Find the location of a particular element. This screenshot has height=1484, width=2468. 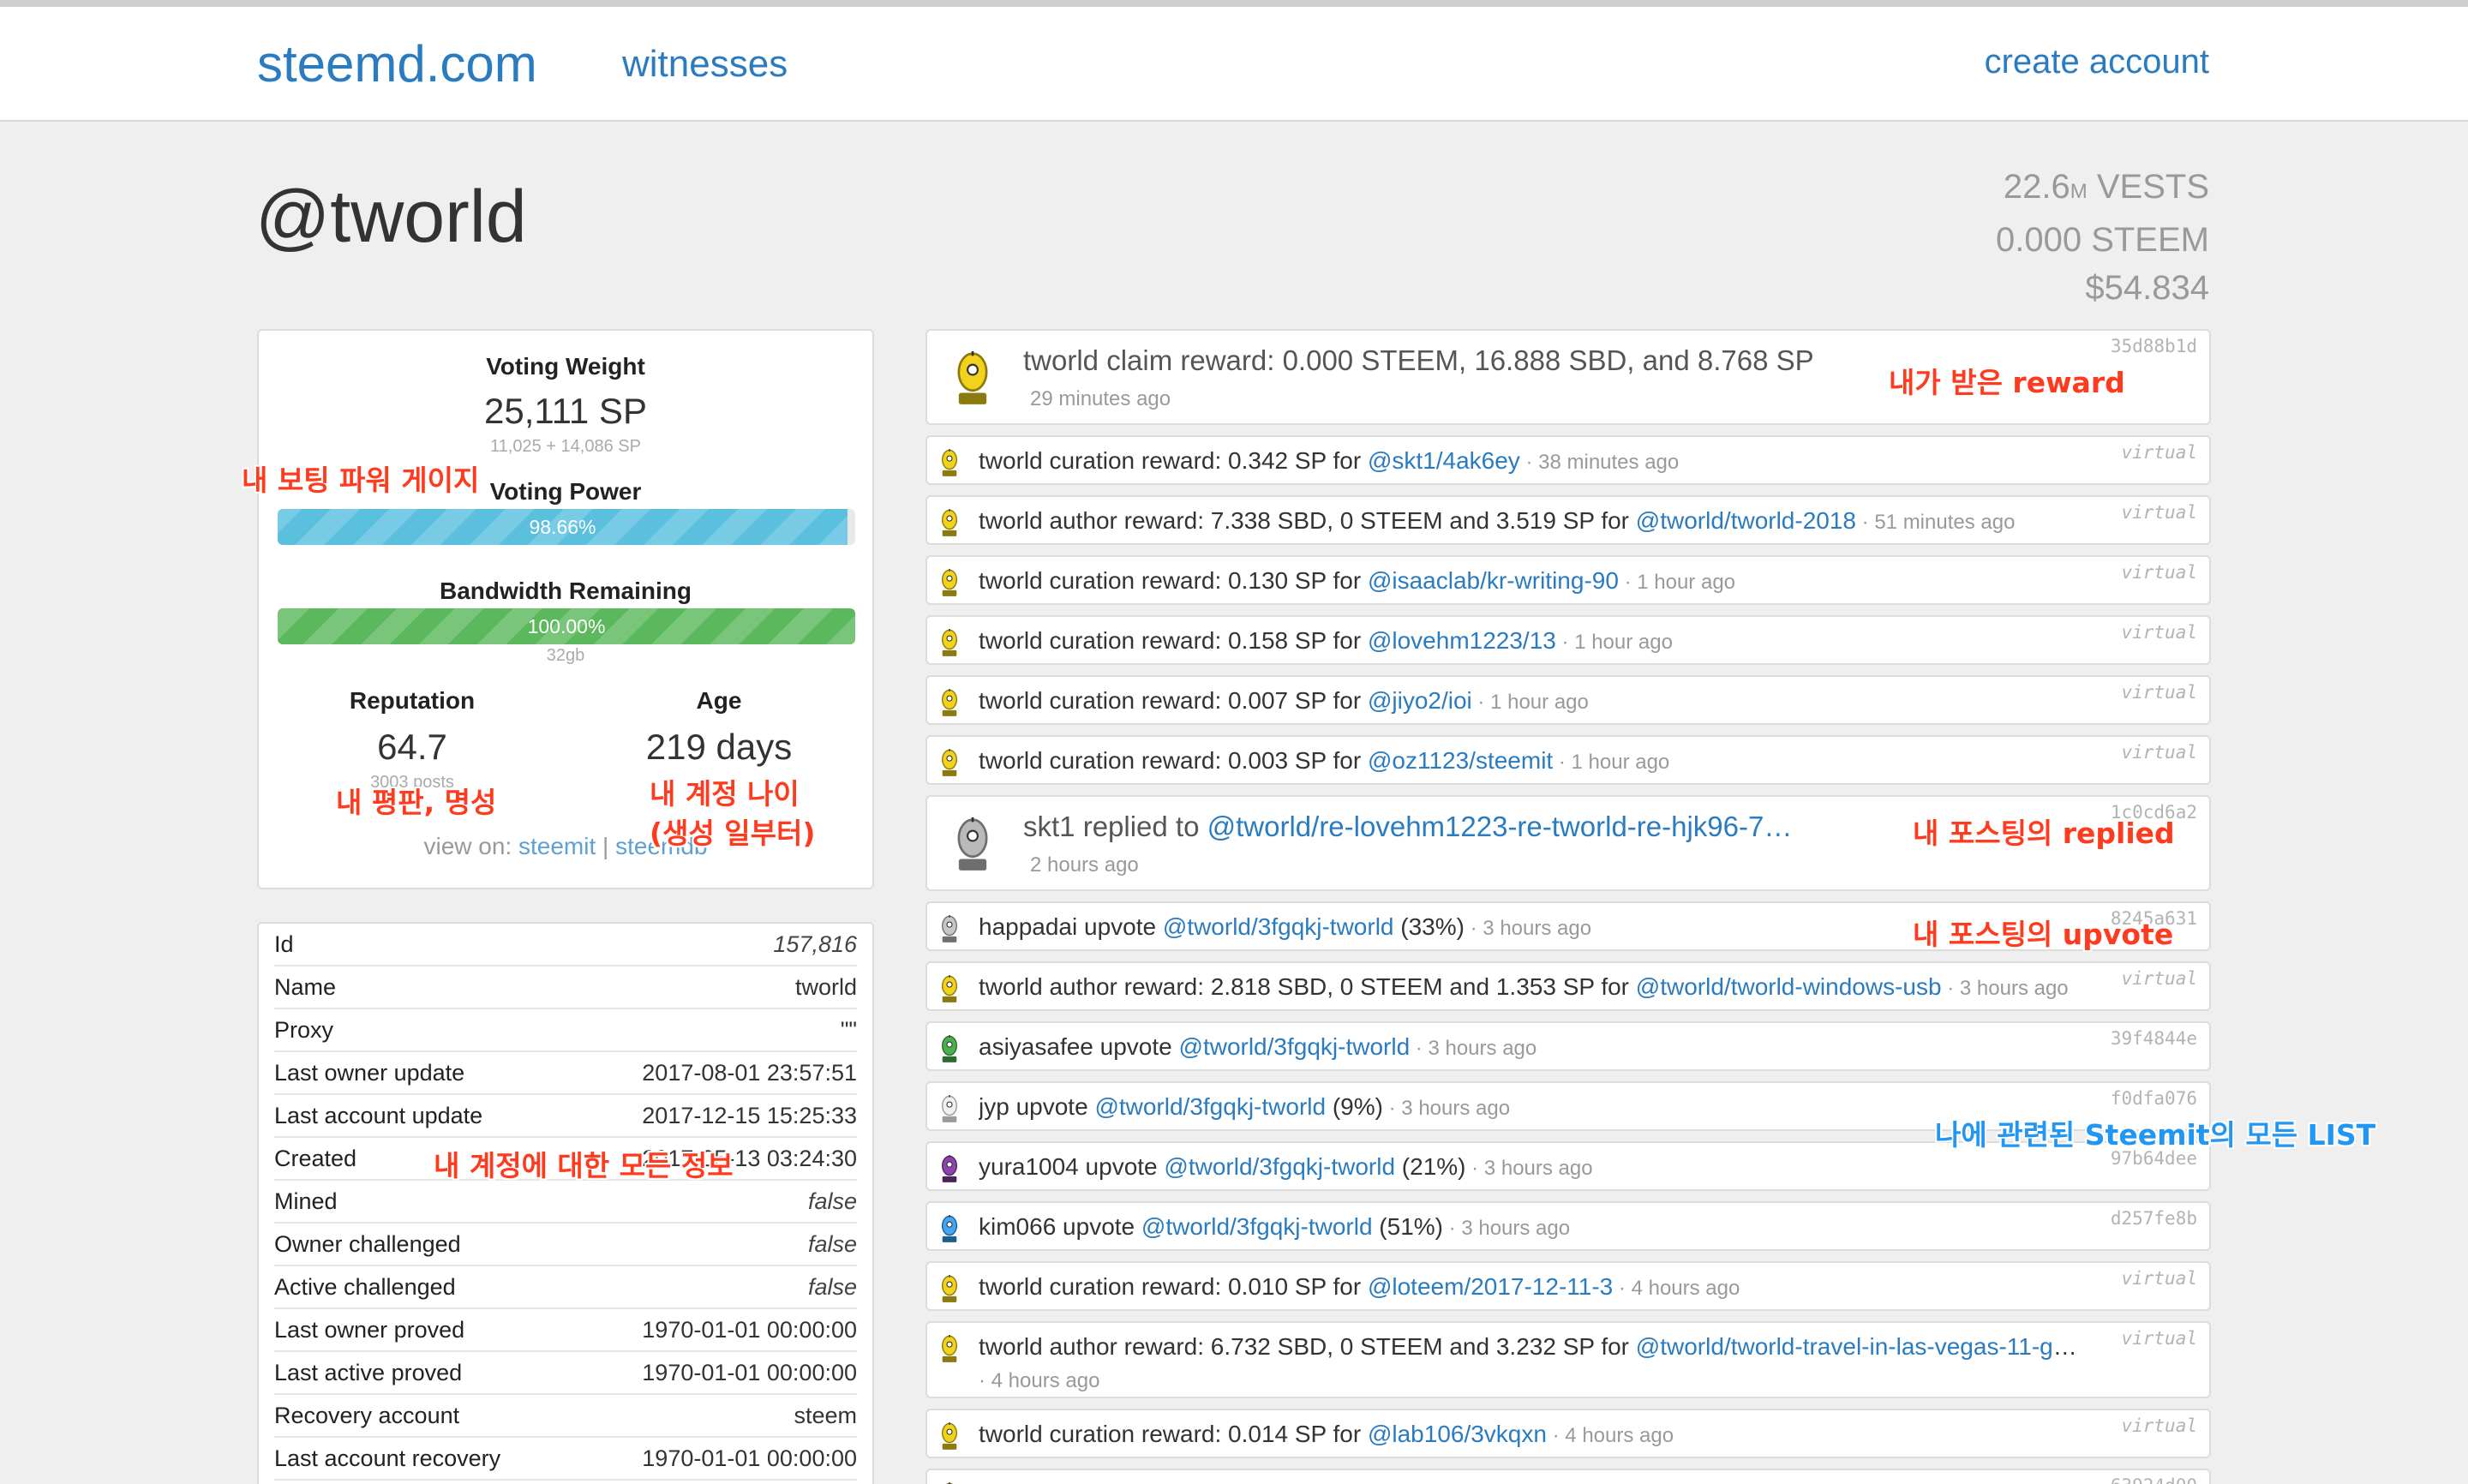

info-value: 1970-01-01 00:00:00 is located at coordinates (749, 1329).